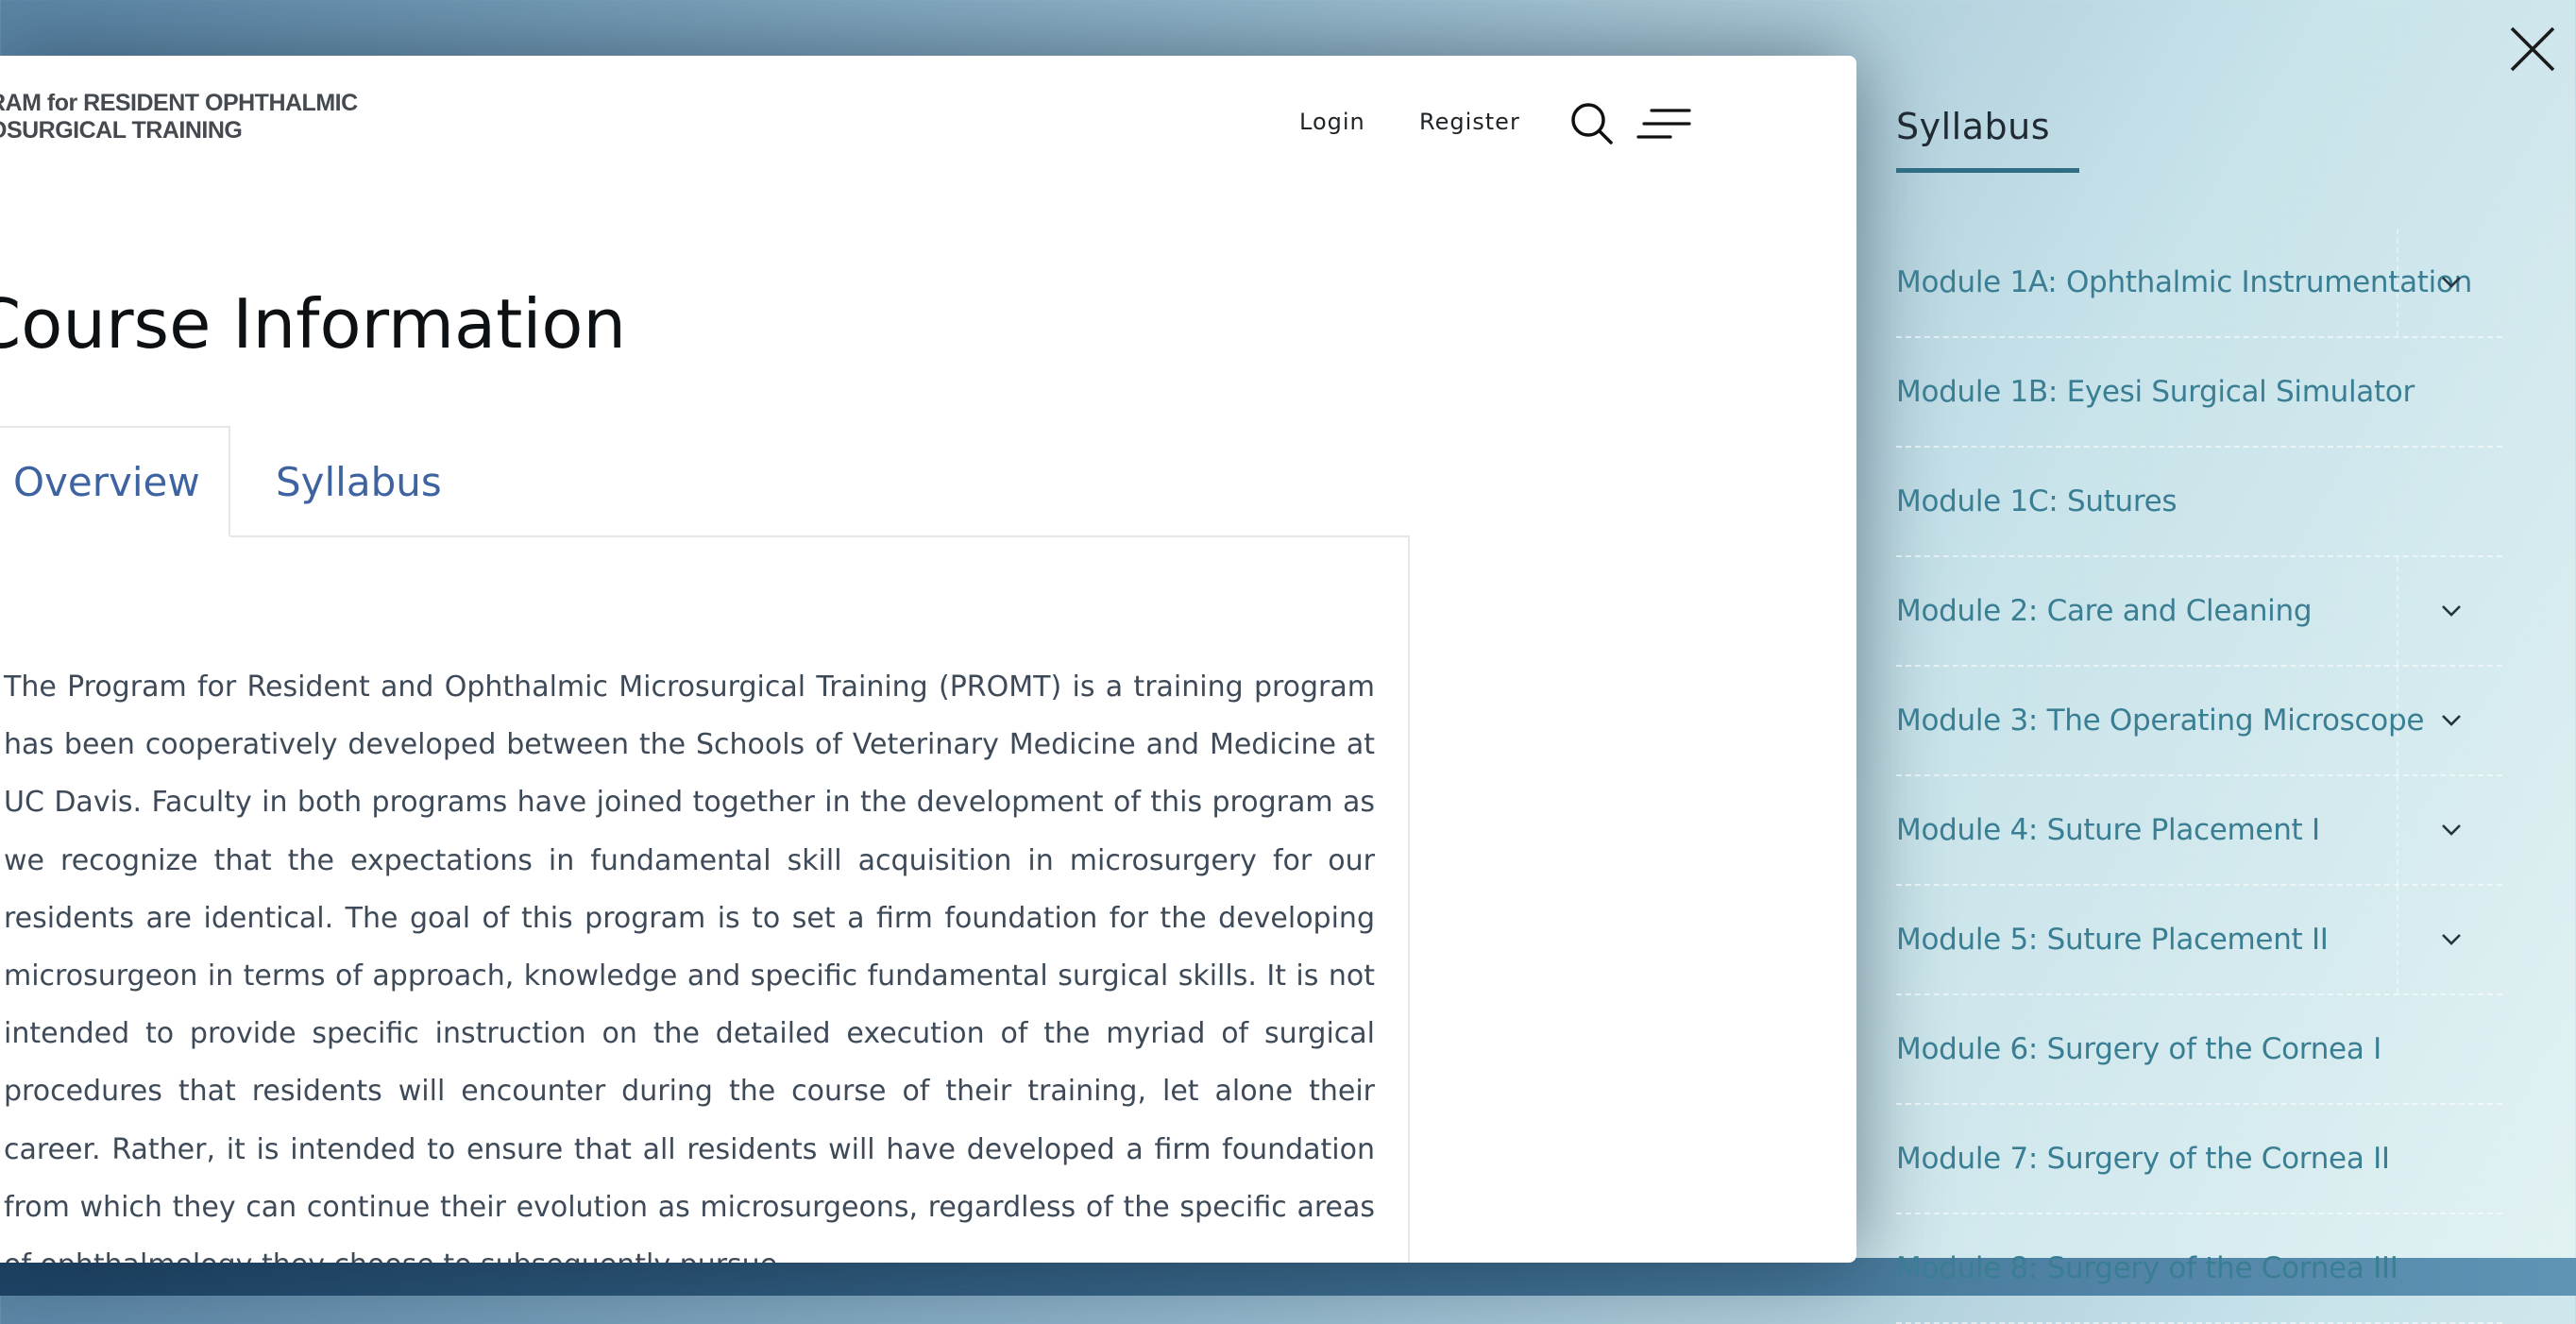  Describe the element at coordinates (121, 130) in the screenshot. I see `logo-line-2: OSURGICAL TRAINING` at that location.